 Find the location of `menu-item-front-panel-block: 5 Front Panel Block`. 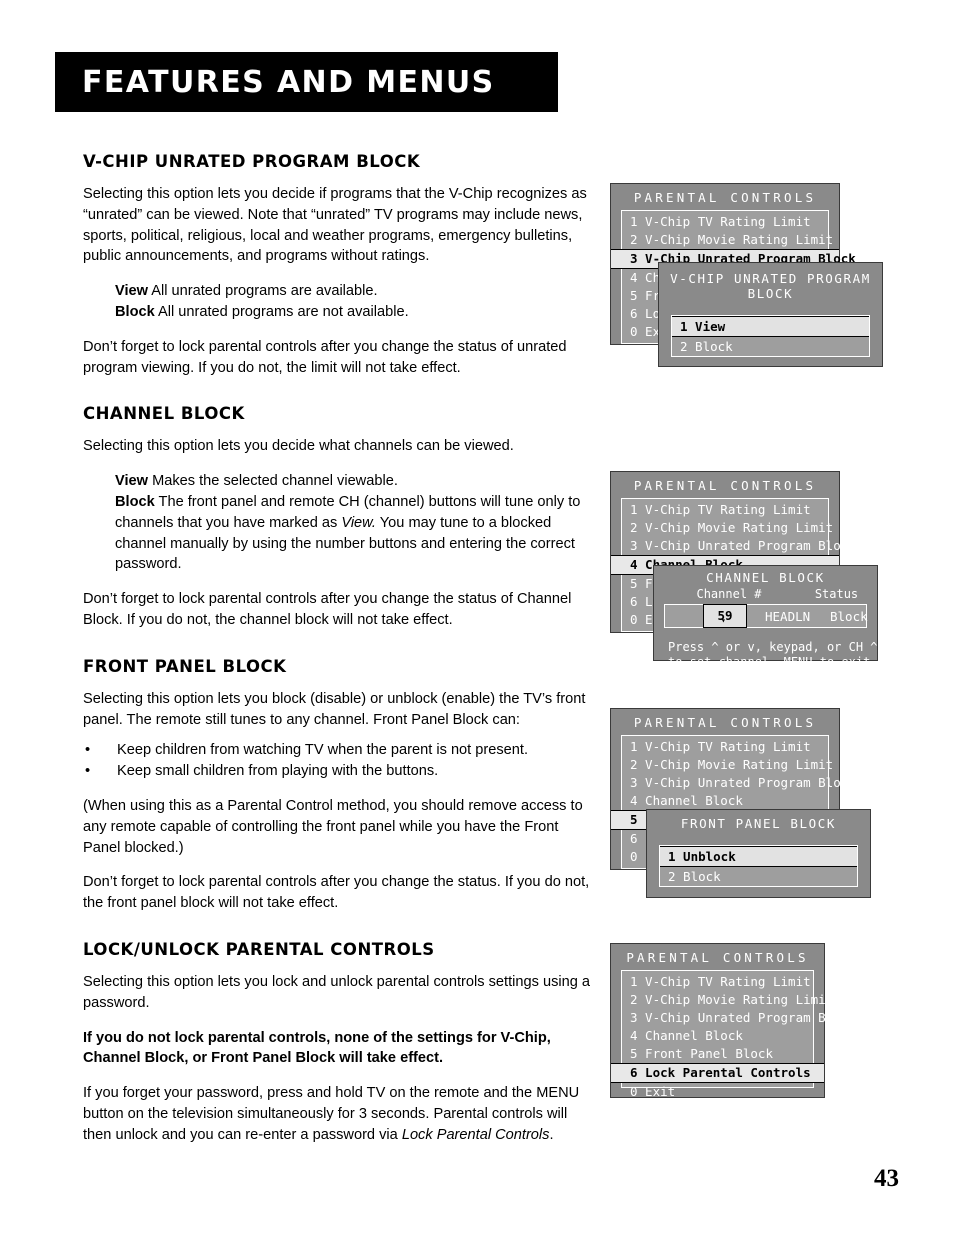

menu-item-front-panel-block: 5 Front Panel Block is located at coordinates (717, 1054).